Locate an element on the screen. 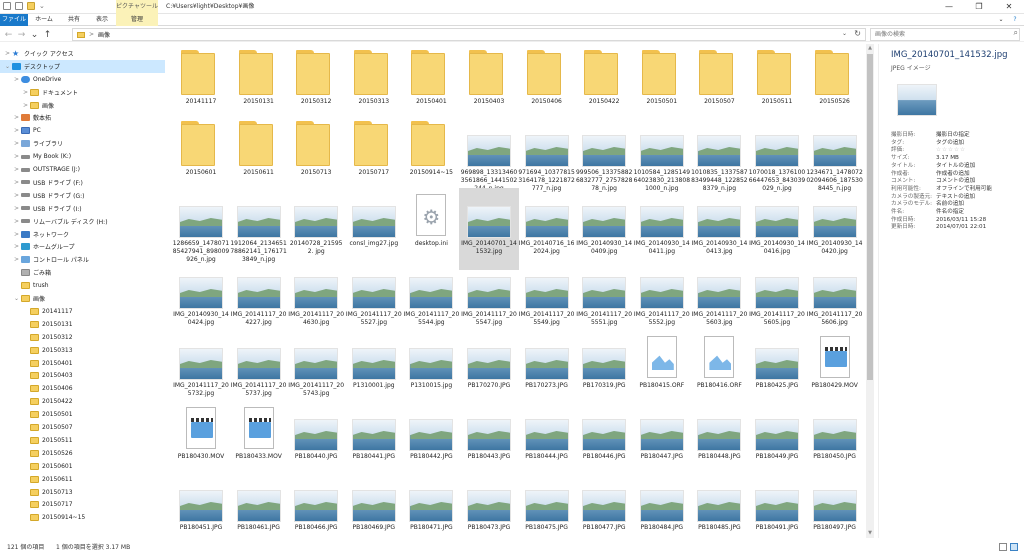 This screenshot has height=554, width=1024. file-item: 20150601 is located at coordinates (201, 158).